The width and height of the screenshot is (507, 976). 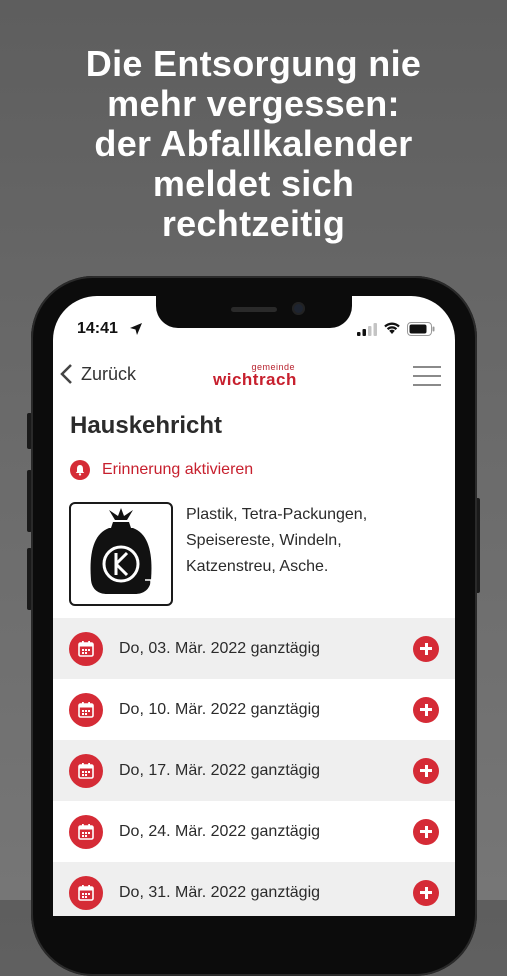 I want to click on signal-icon, so click(x=367, y=329).